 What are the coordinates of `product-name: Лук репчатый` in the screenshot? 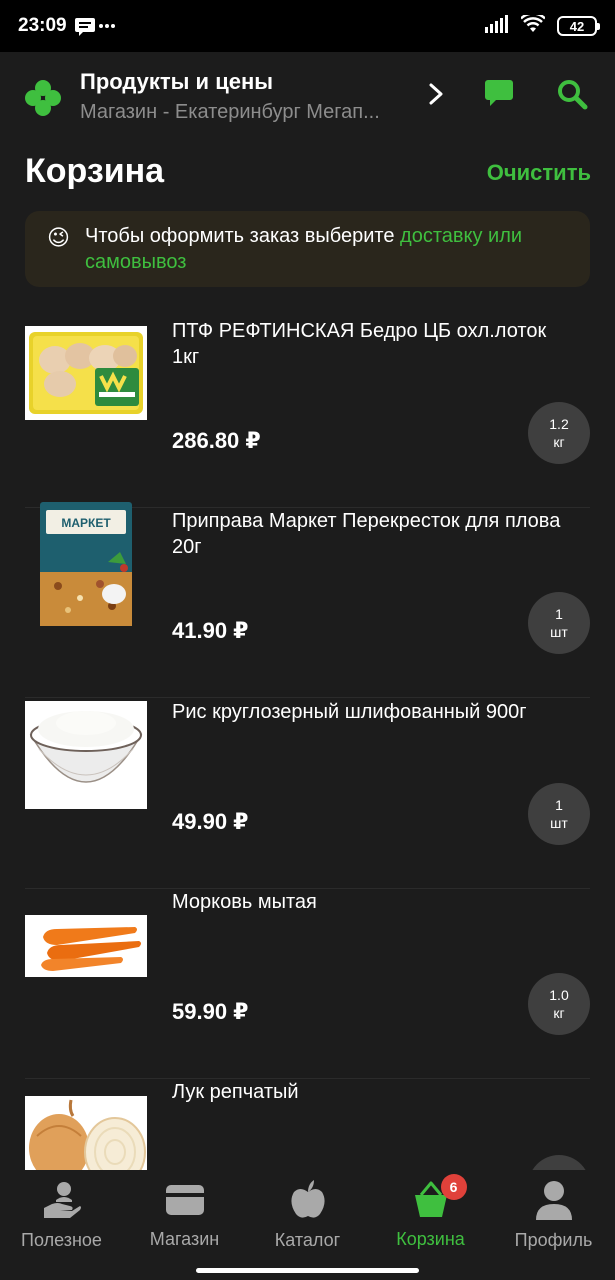 It's located at (235, 1092).